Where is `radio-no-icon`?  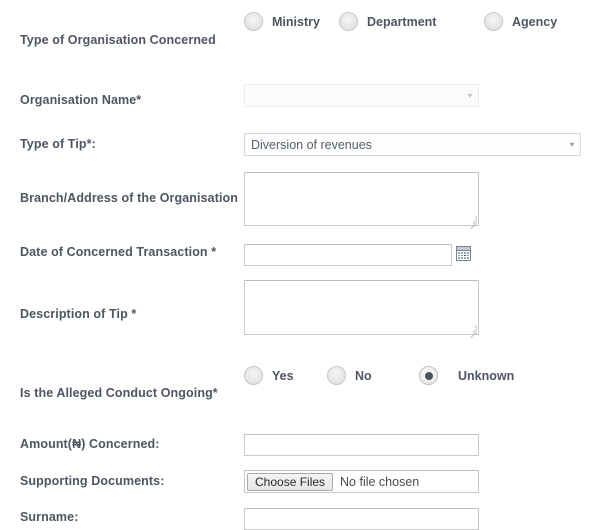
radio-no-icon is located at coordinates (336, 375).